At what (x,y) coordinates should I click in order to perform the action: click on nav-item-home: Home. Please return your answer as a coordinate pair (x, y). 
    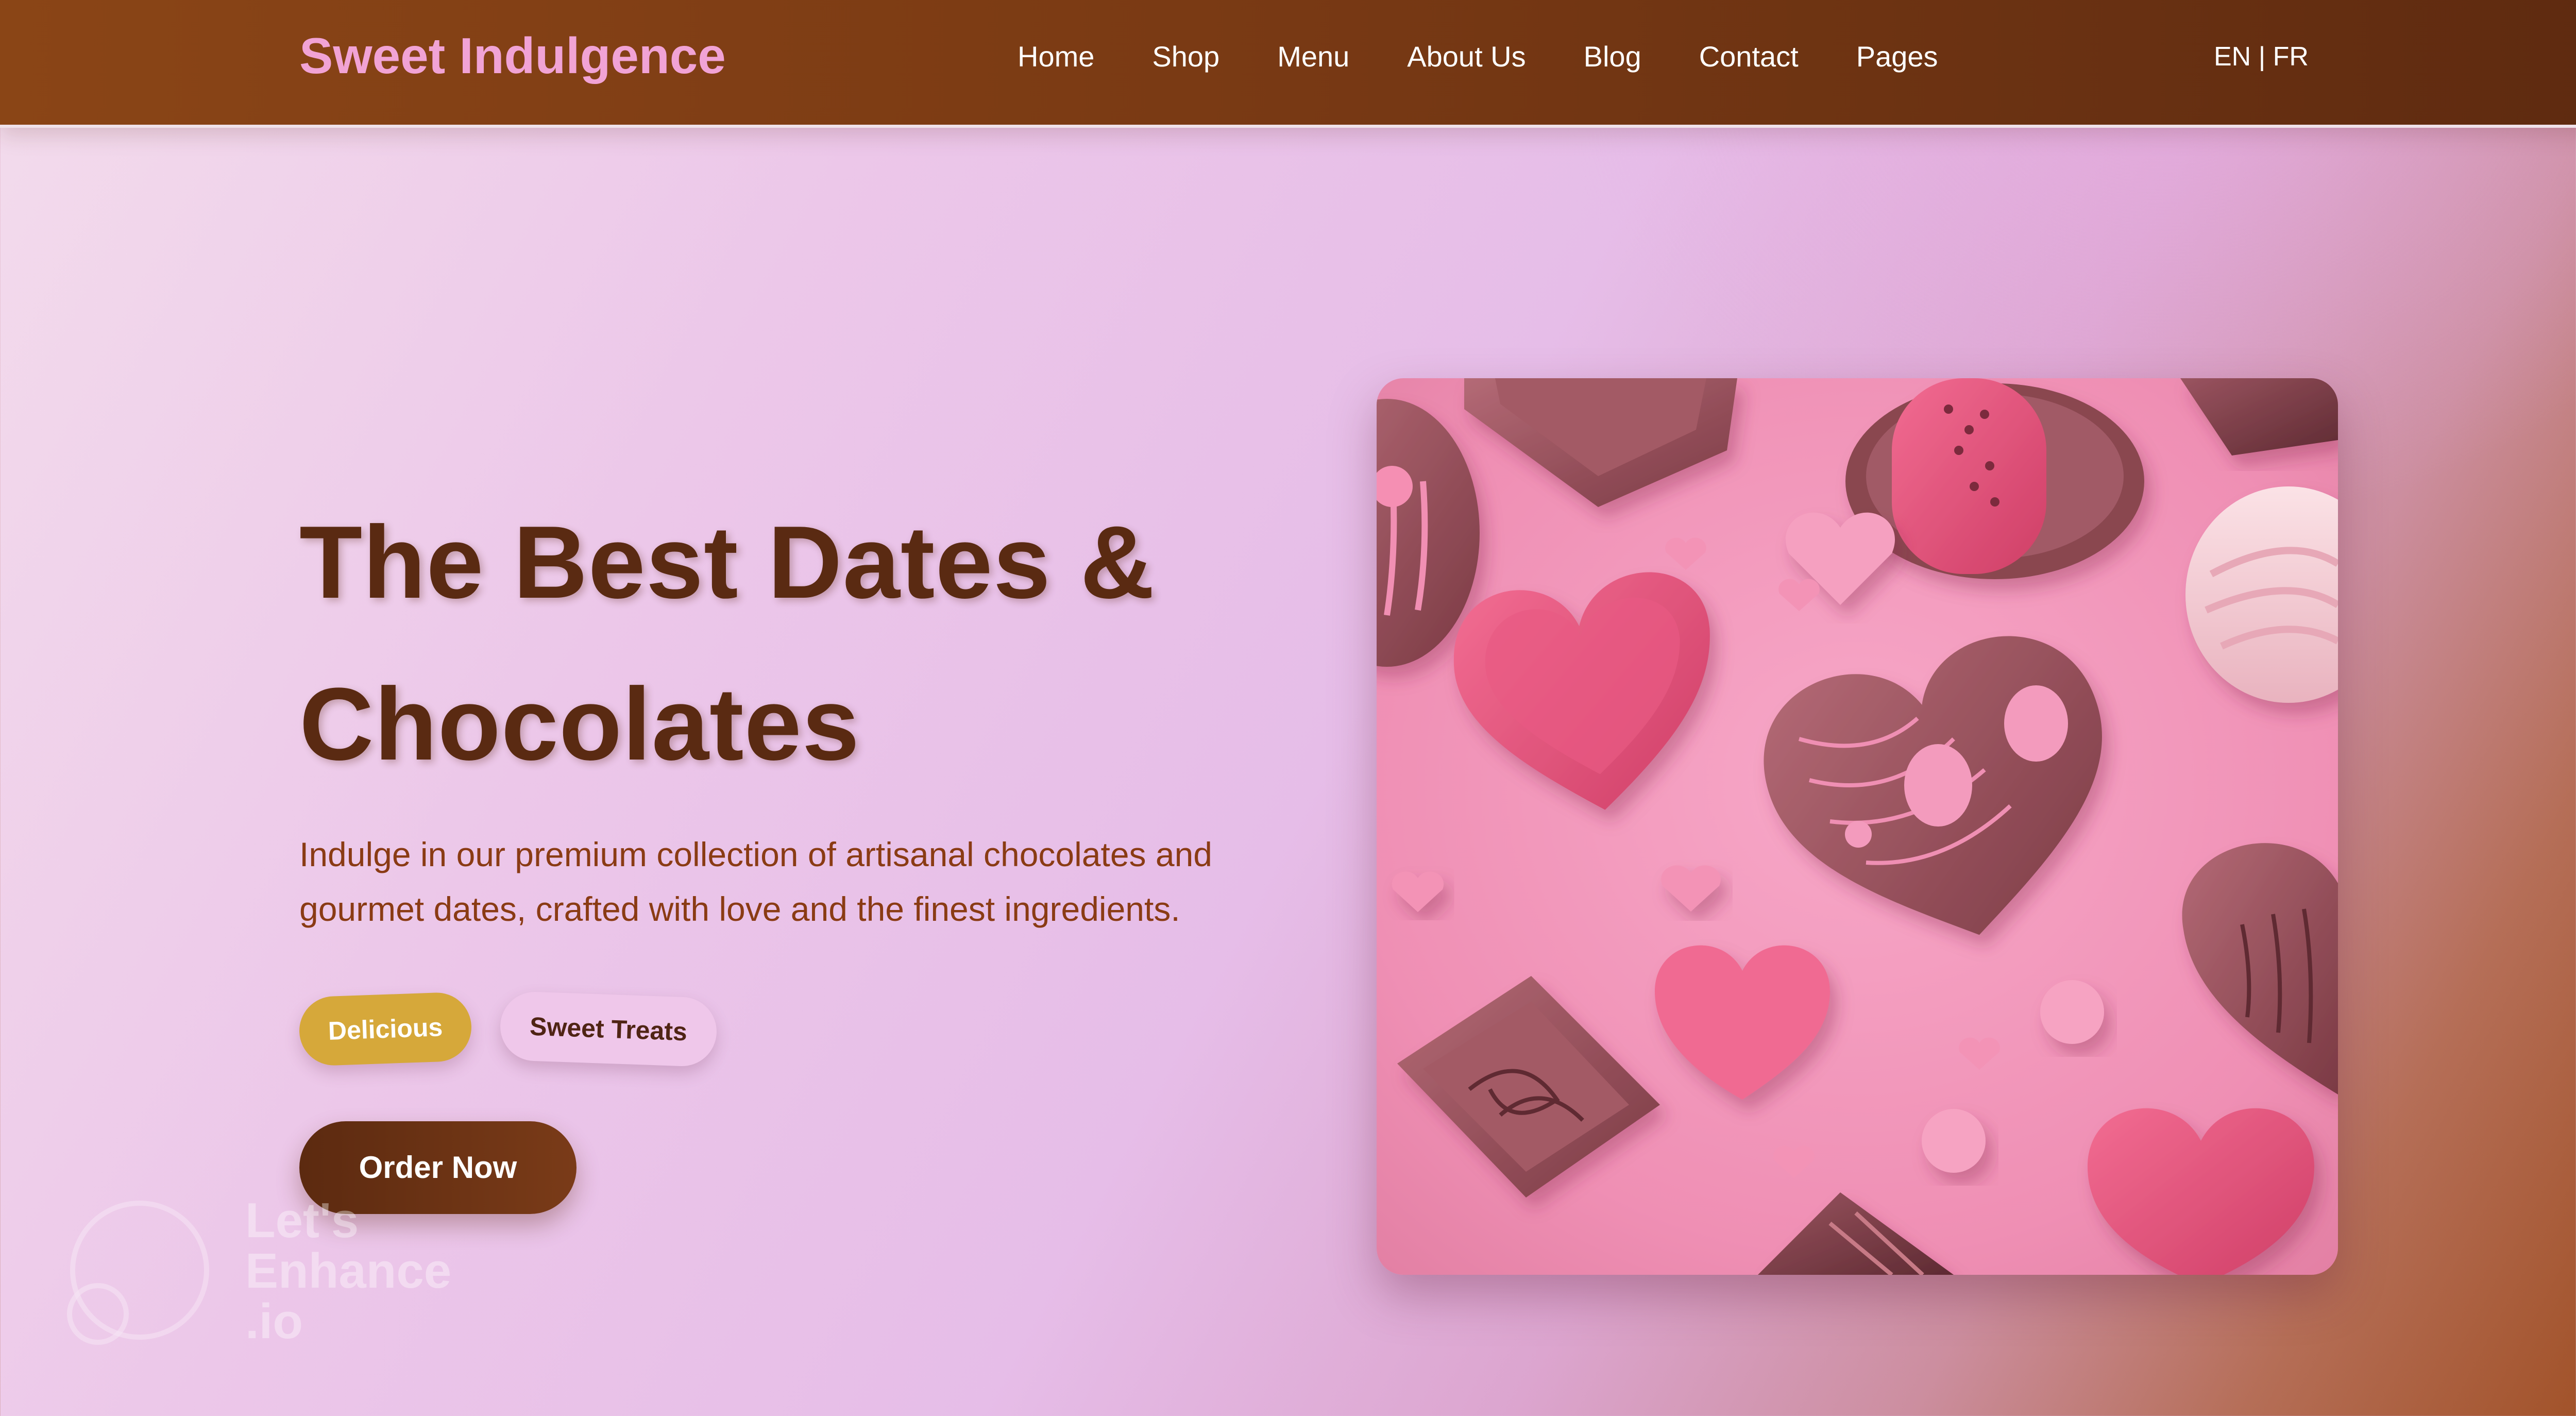
    Looking at the image, I should click on (1056, 56).